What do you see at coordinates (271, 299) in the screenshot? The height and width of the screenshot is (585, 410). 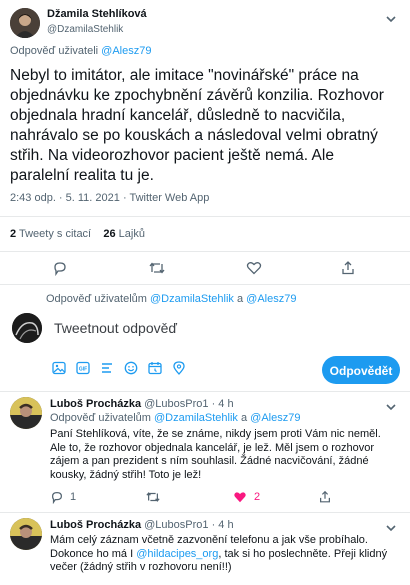 I see `composer-reply-to-2: @Alesz79` at bounding box center [271, 299].